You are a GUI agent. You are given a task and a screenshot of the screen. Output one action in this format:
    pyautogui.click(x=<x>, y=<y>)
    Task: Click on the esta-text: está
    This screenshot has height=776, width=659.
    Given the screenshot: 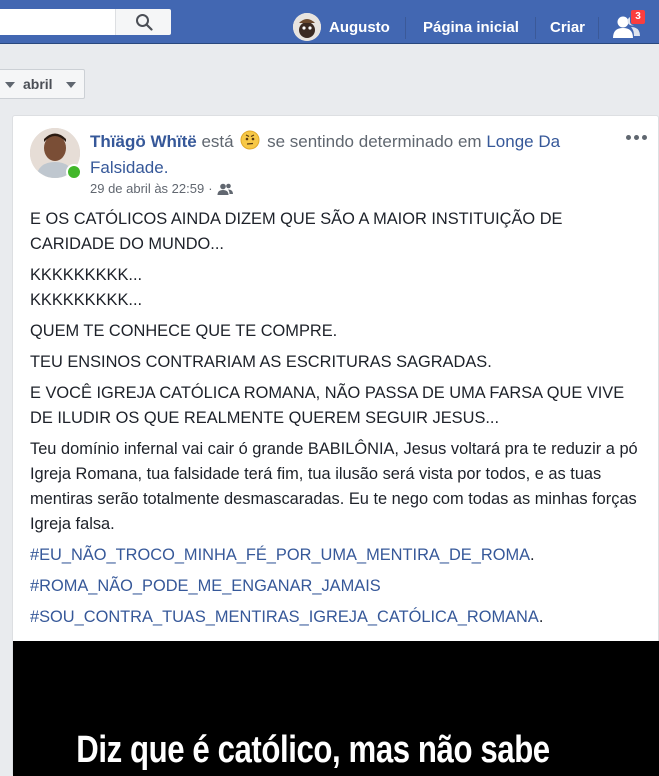 What is the action you would take?
    pyautogui.click(x=217, y=141)
    